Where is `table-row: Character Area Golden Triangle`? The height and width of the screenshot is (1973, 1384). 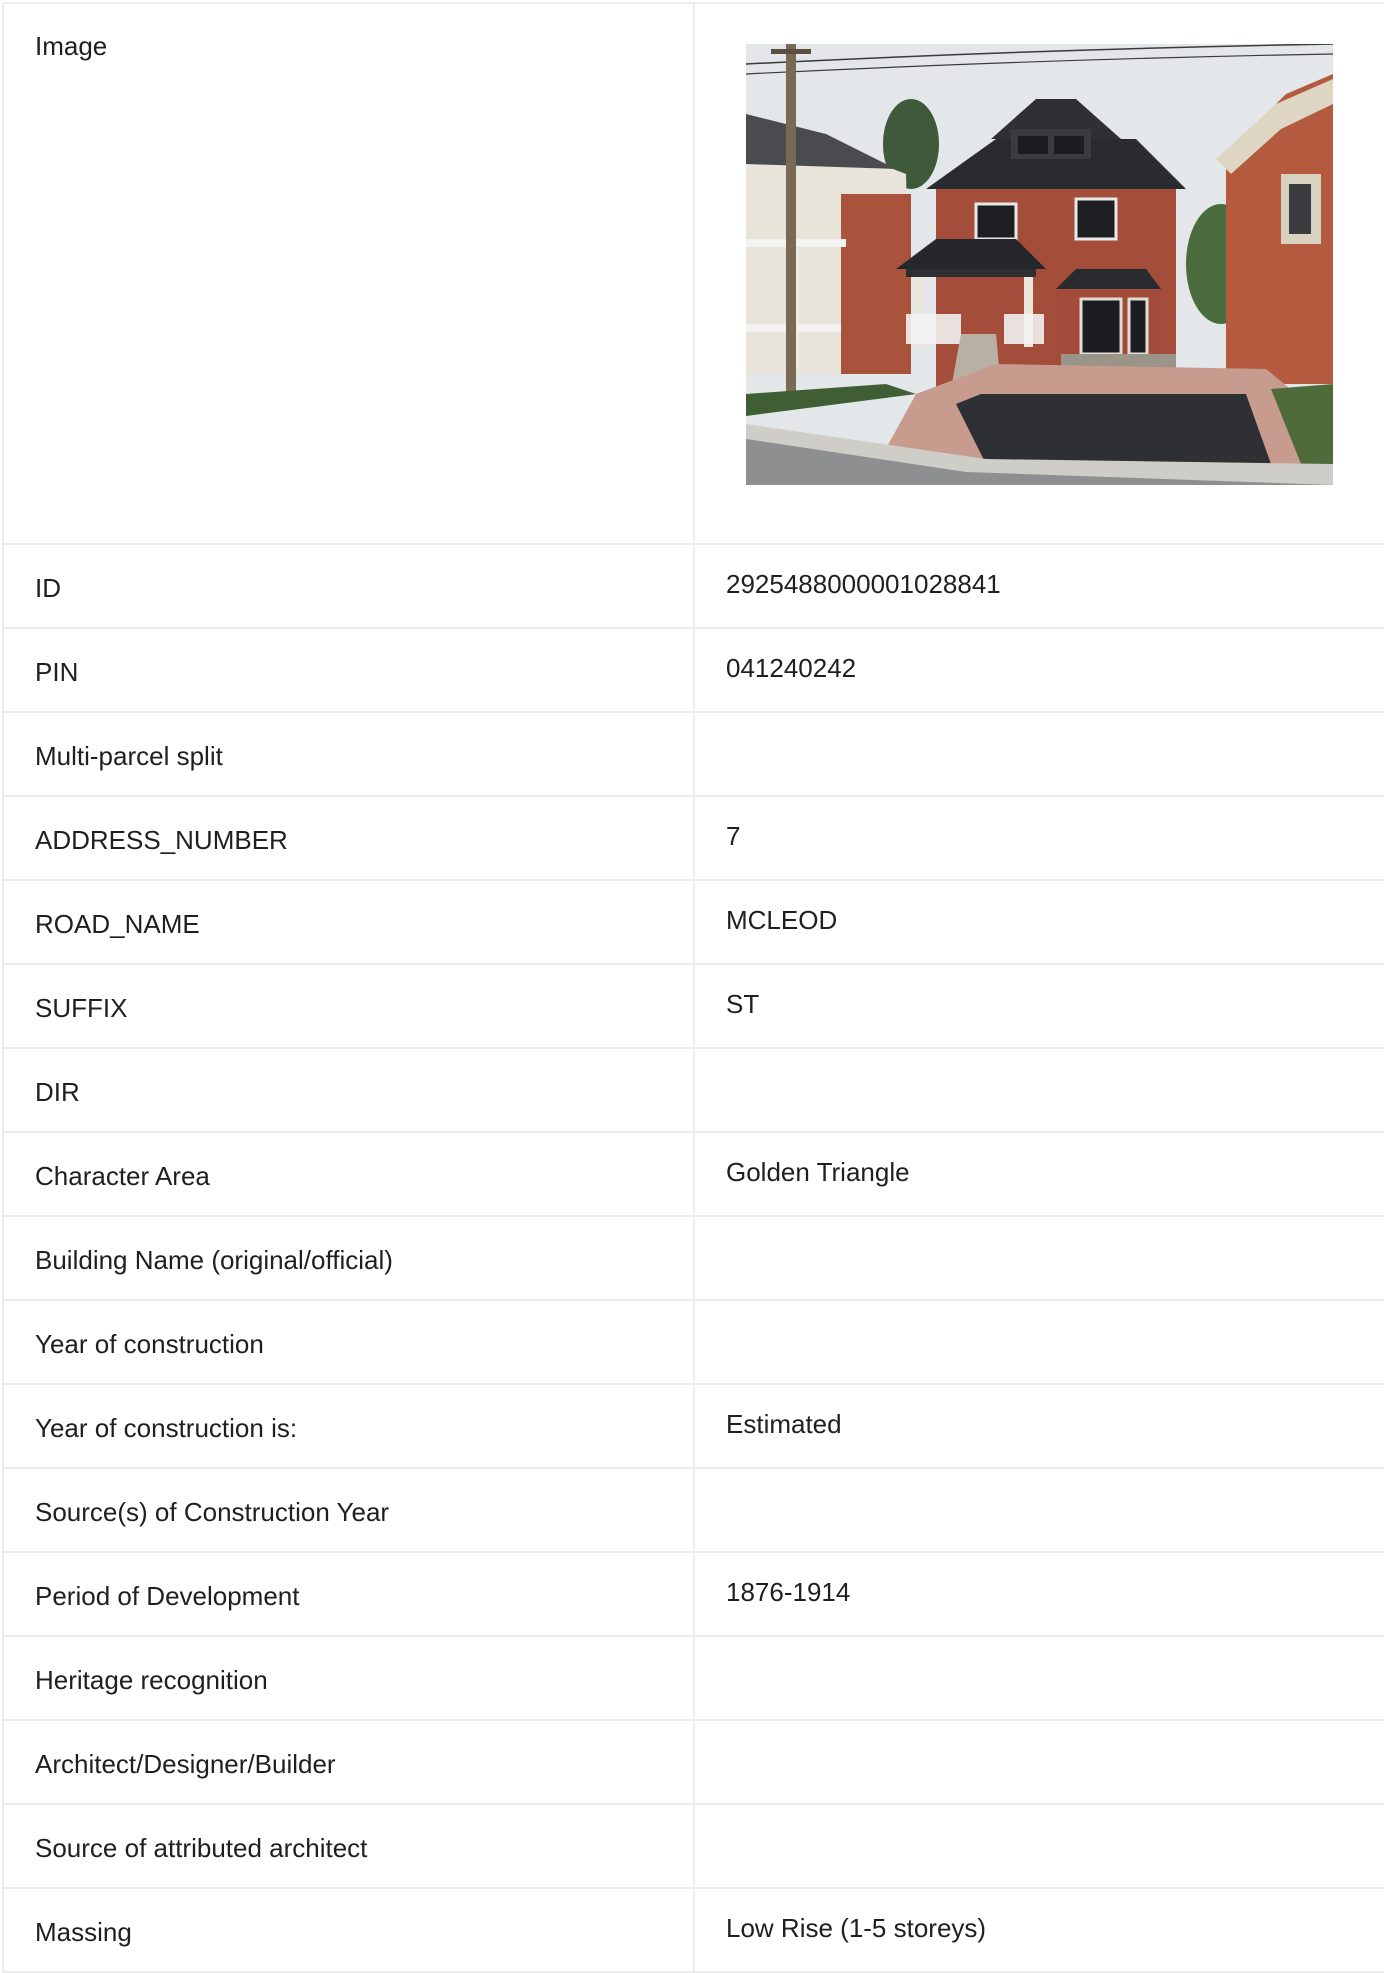 table-row: Character Area Golden Triangle is located at coordinates (693, 1174).